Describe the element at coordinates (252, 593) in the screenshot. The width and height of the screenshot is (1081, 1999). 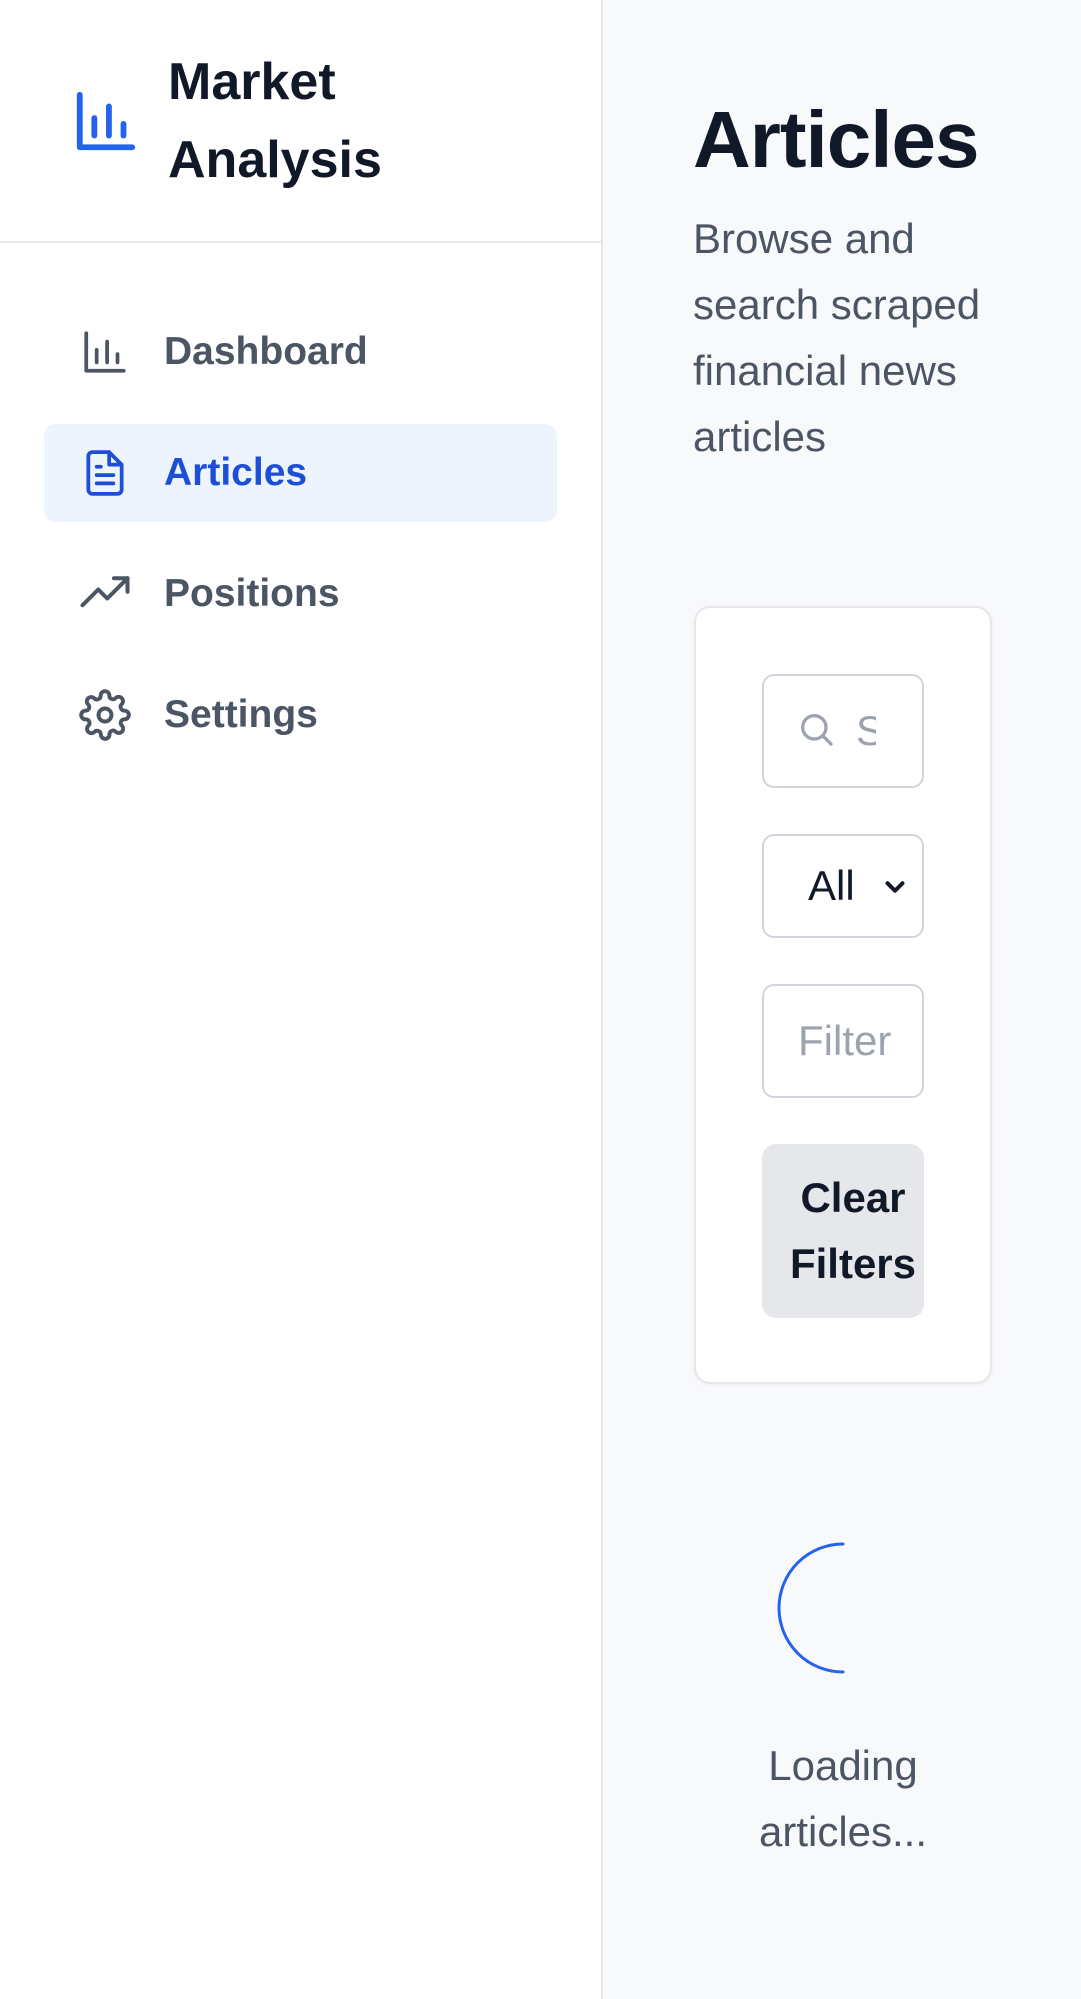
I see `sidebar-item-label: Positions` at that location.